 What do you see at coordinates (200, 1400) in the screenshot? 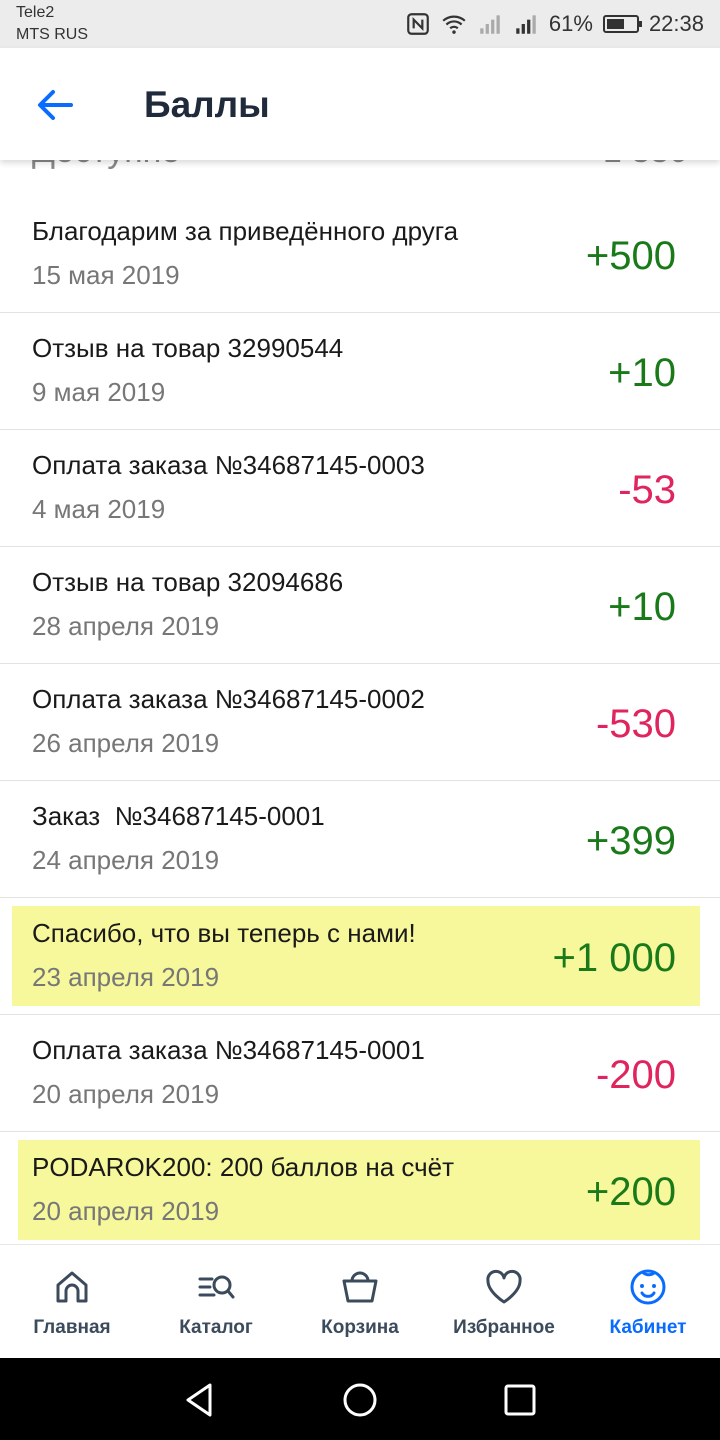
I see `system-back-icon` at bounding box center [200, 1400].